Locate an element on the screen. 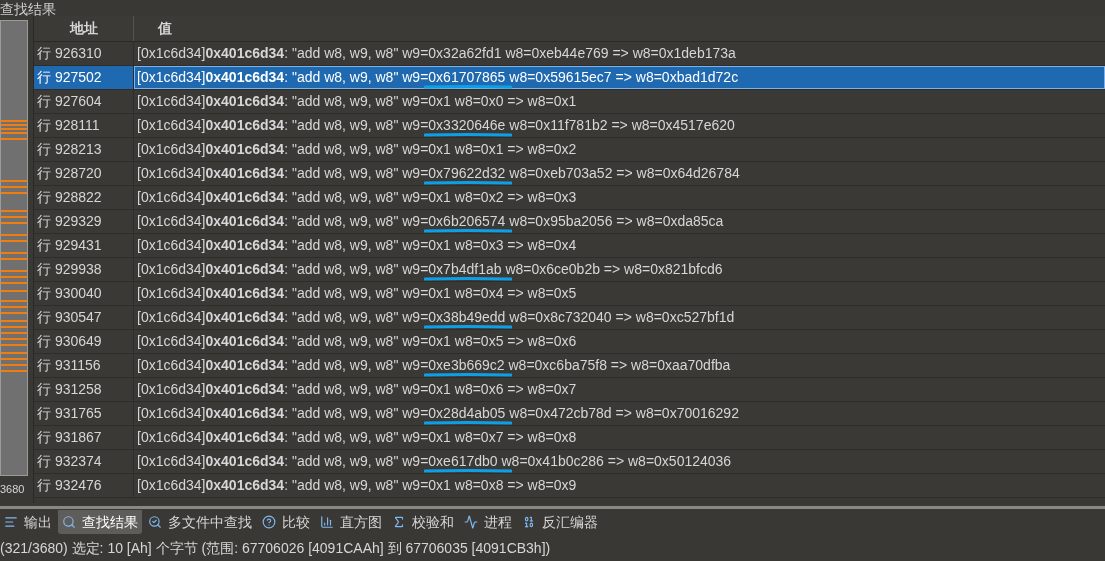  value-cell-text: [0x1c6d34]0x401c6d34: "add w8, w9, w8" w9=0x1 w8=0x2 => w8=0x3 is located at coordinates (357, 197).